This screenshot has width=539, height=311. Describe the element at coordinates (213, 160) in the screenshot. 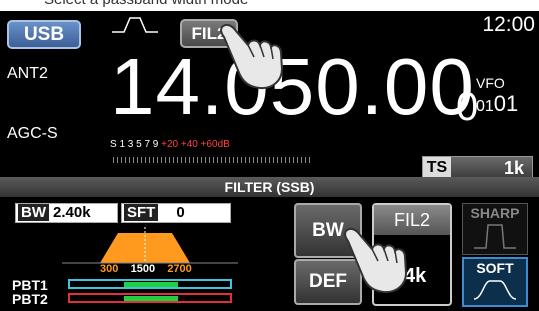

I see `s-meter-bar` at that location.